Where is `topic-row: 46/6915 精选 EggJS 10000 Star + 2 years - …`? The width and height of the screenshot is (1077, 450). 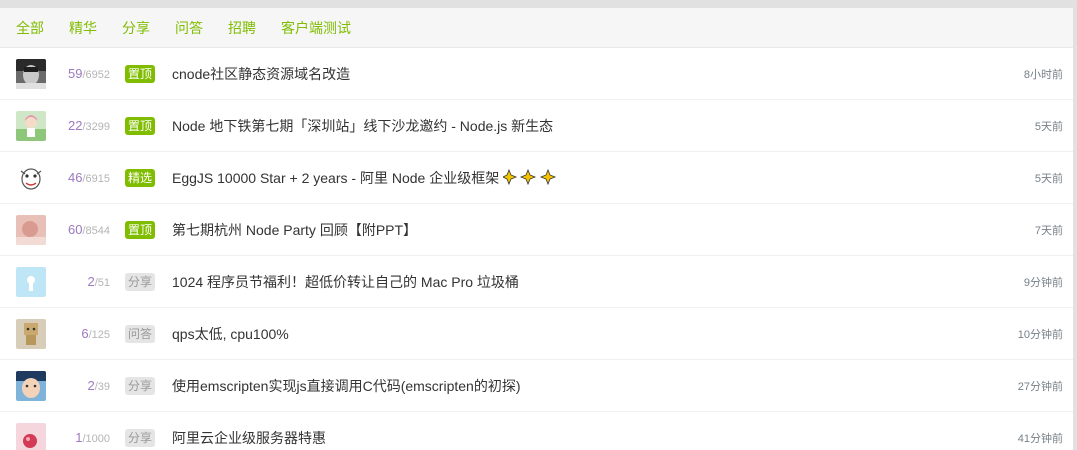
topic-row: 46/6915 精选 EggJS 10000 Star + 2 years - … is located at coordinates (536, 178).